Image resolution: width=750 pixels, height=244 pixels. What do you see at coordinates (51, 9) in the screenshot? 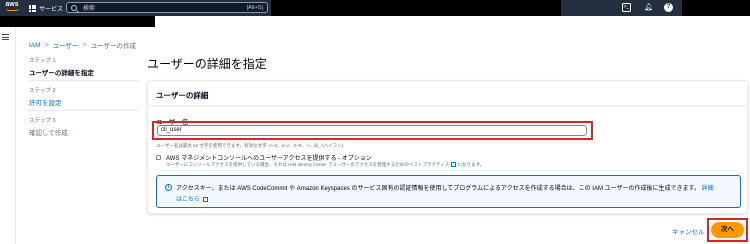
I see `services-label: サービス` at bounding box center [51, 9].